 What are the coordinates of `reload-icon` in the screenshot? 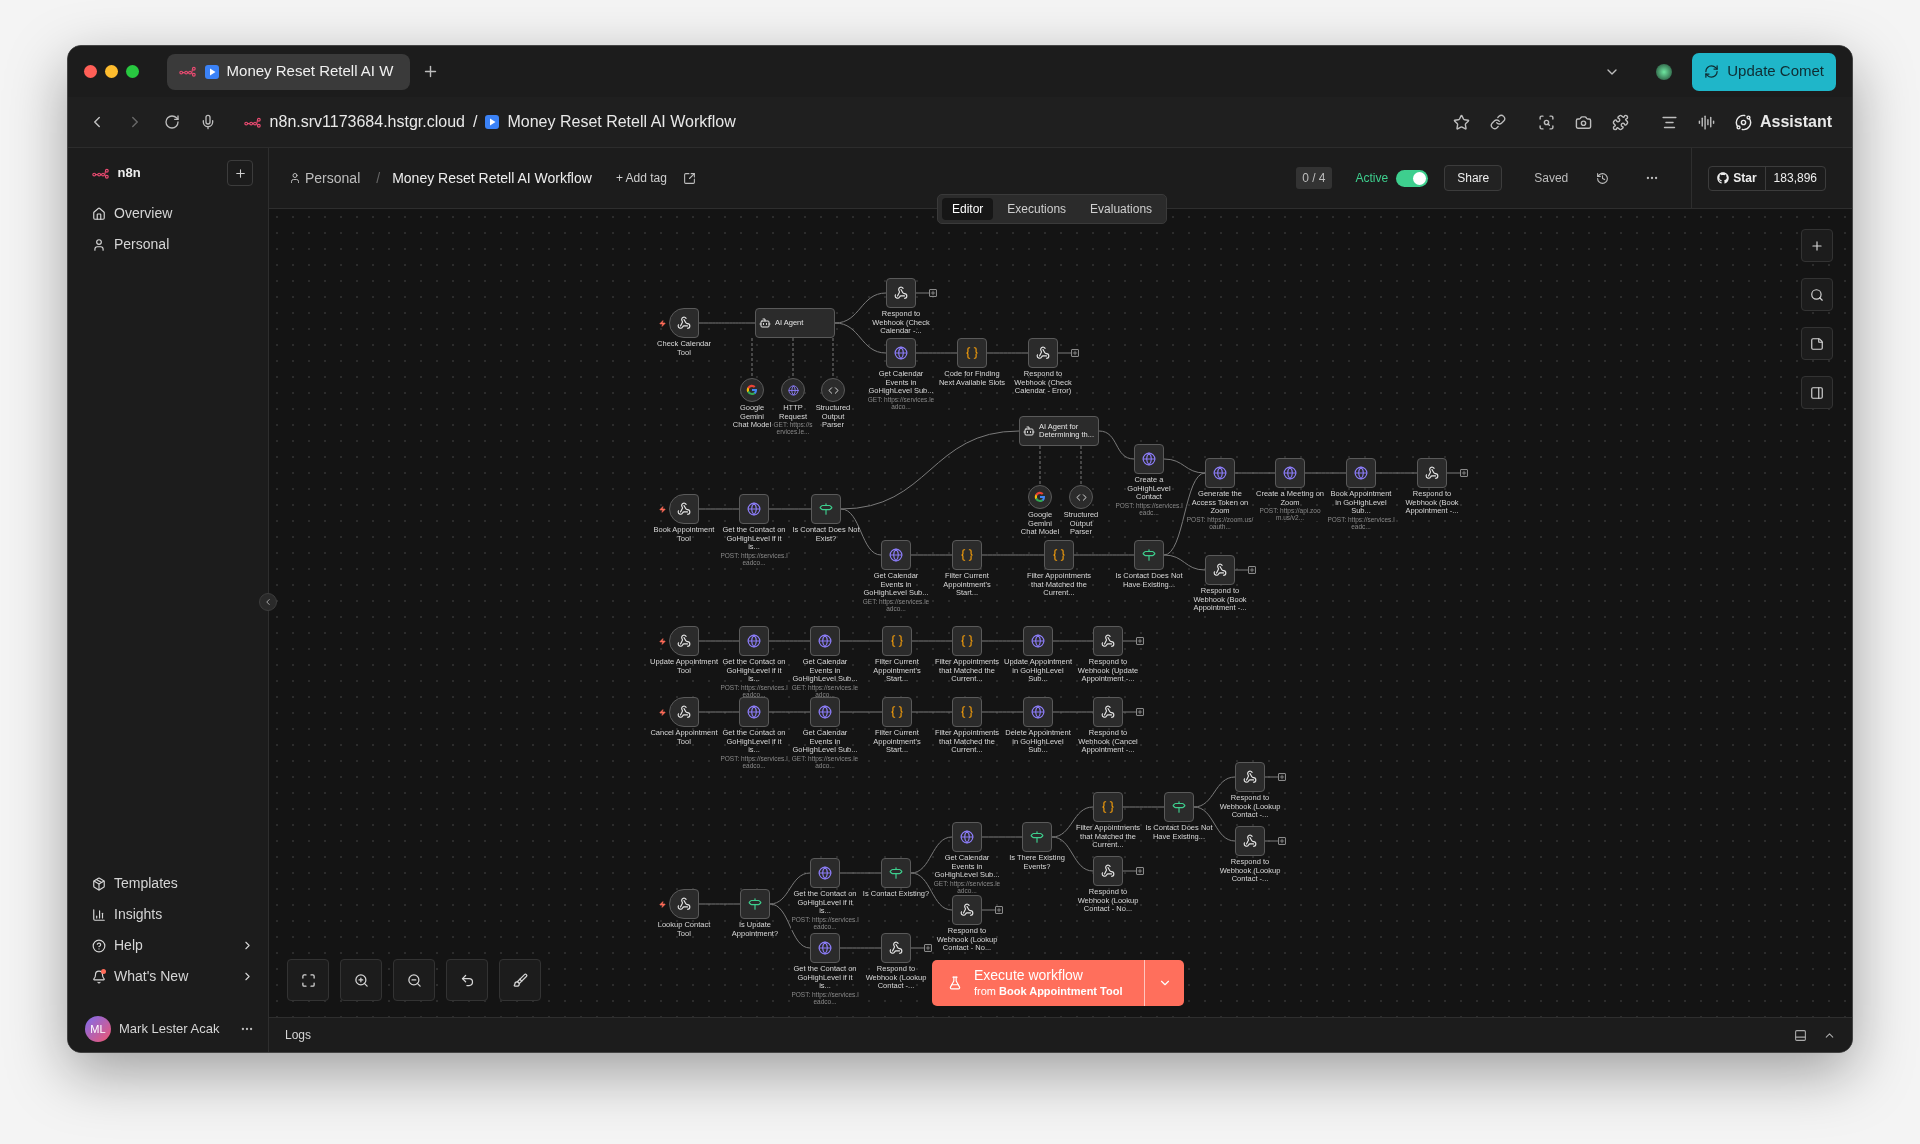 It's located at (172, 122).